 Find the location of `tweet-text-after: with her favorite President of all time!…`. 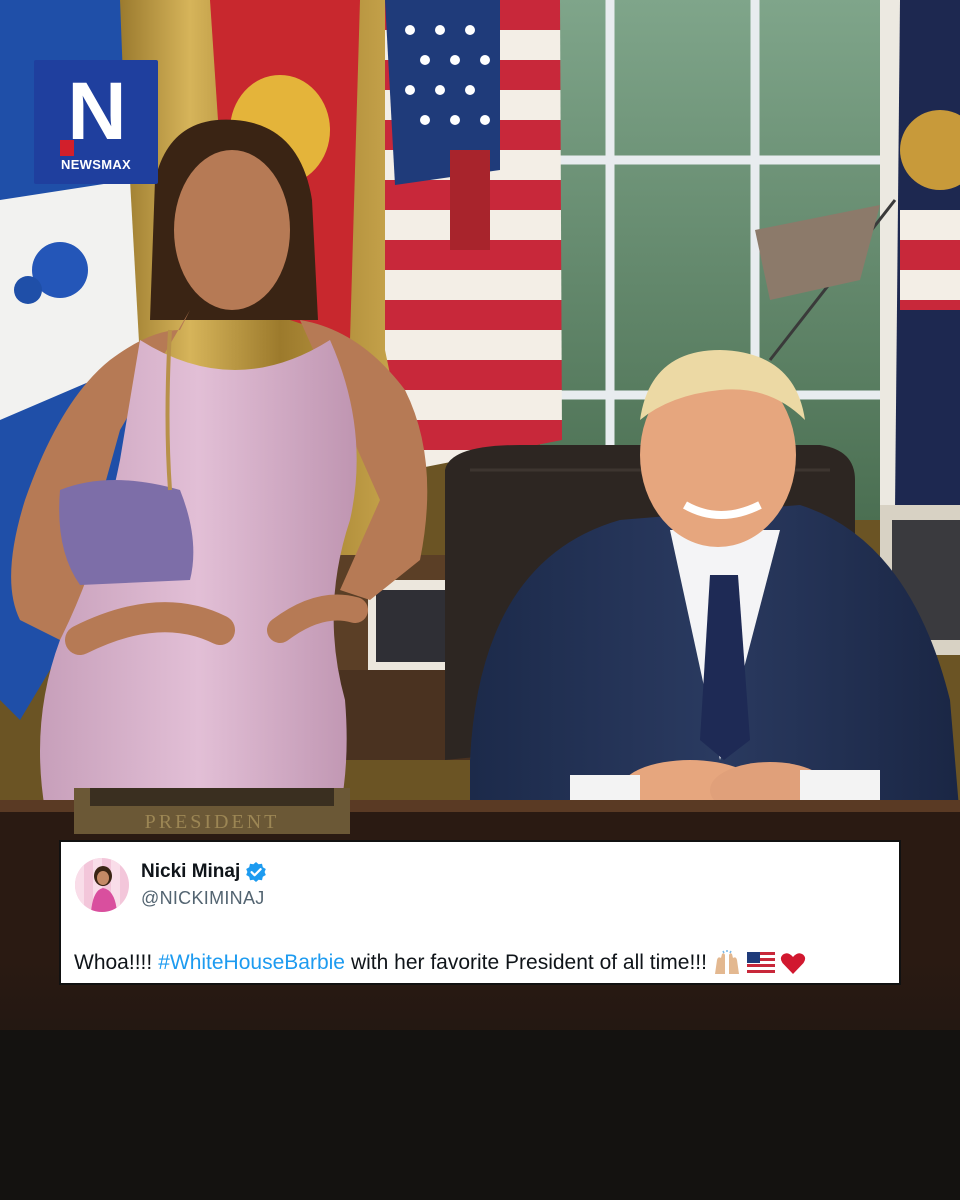

tweet-text-after: with her favorite President of all time!… is located at coordinates (528, 962).